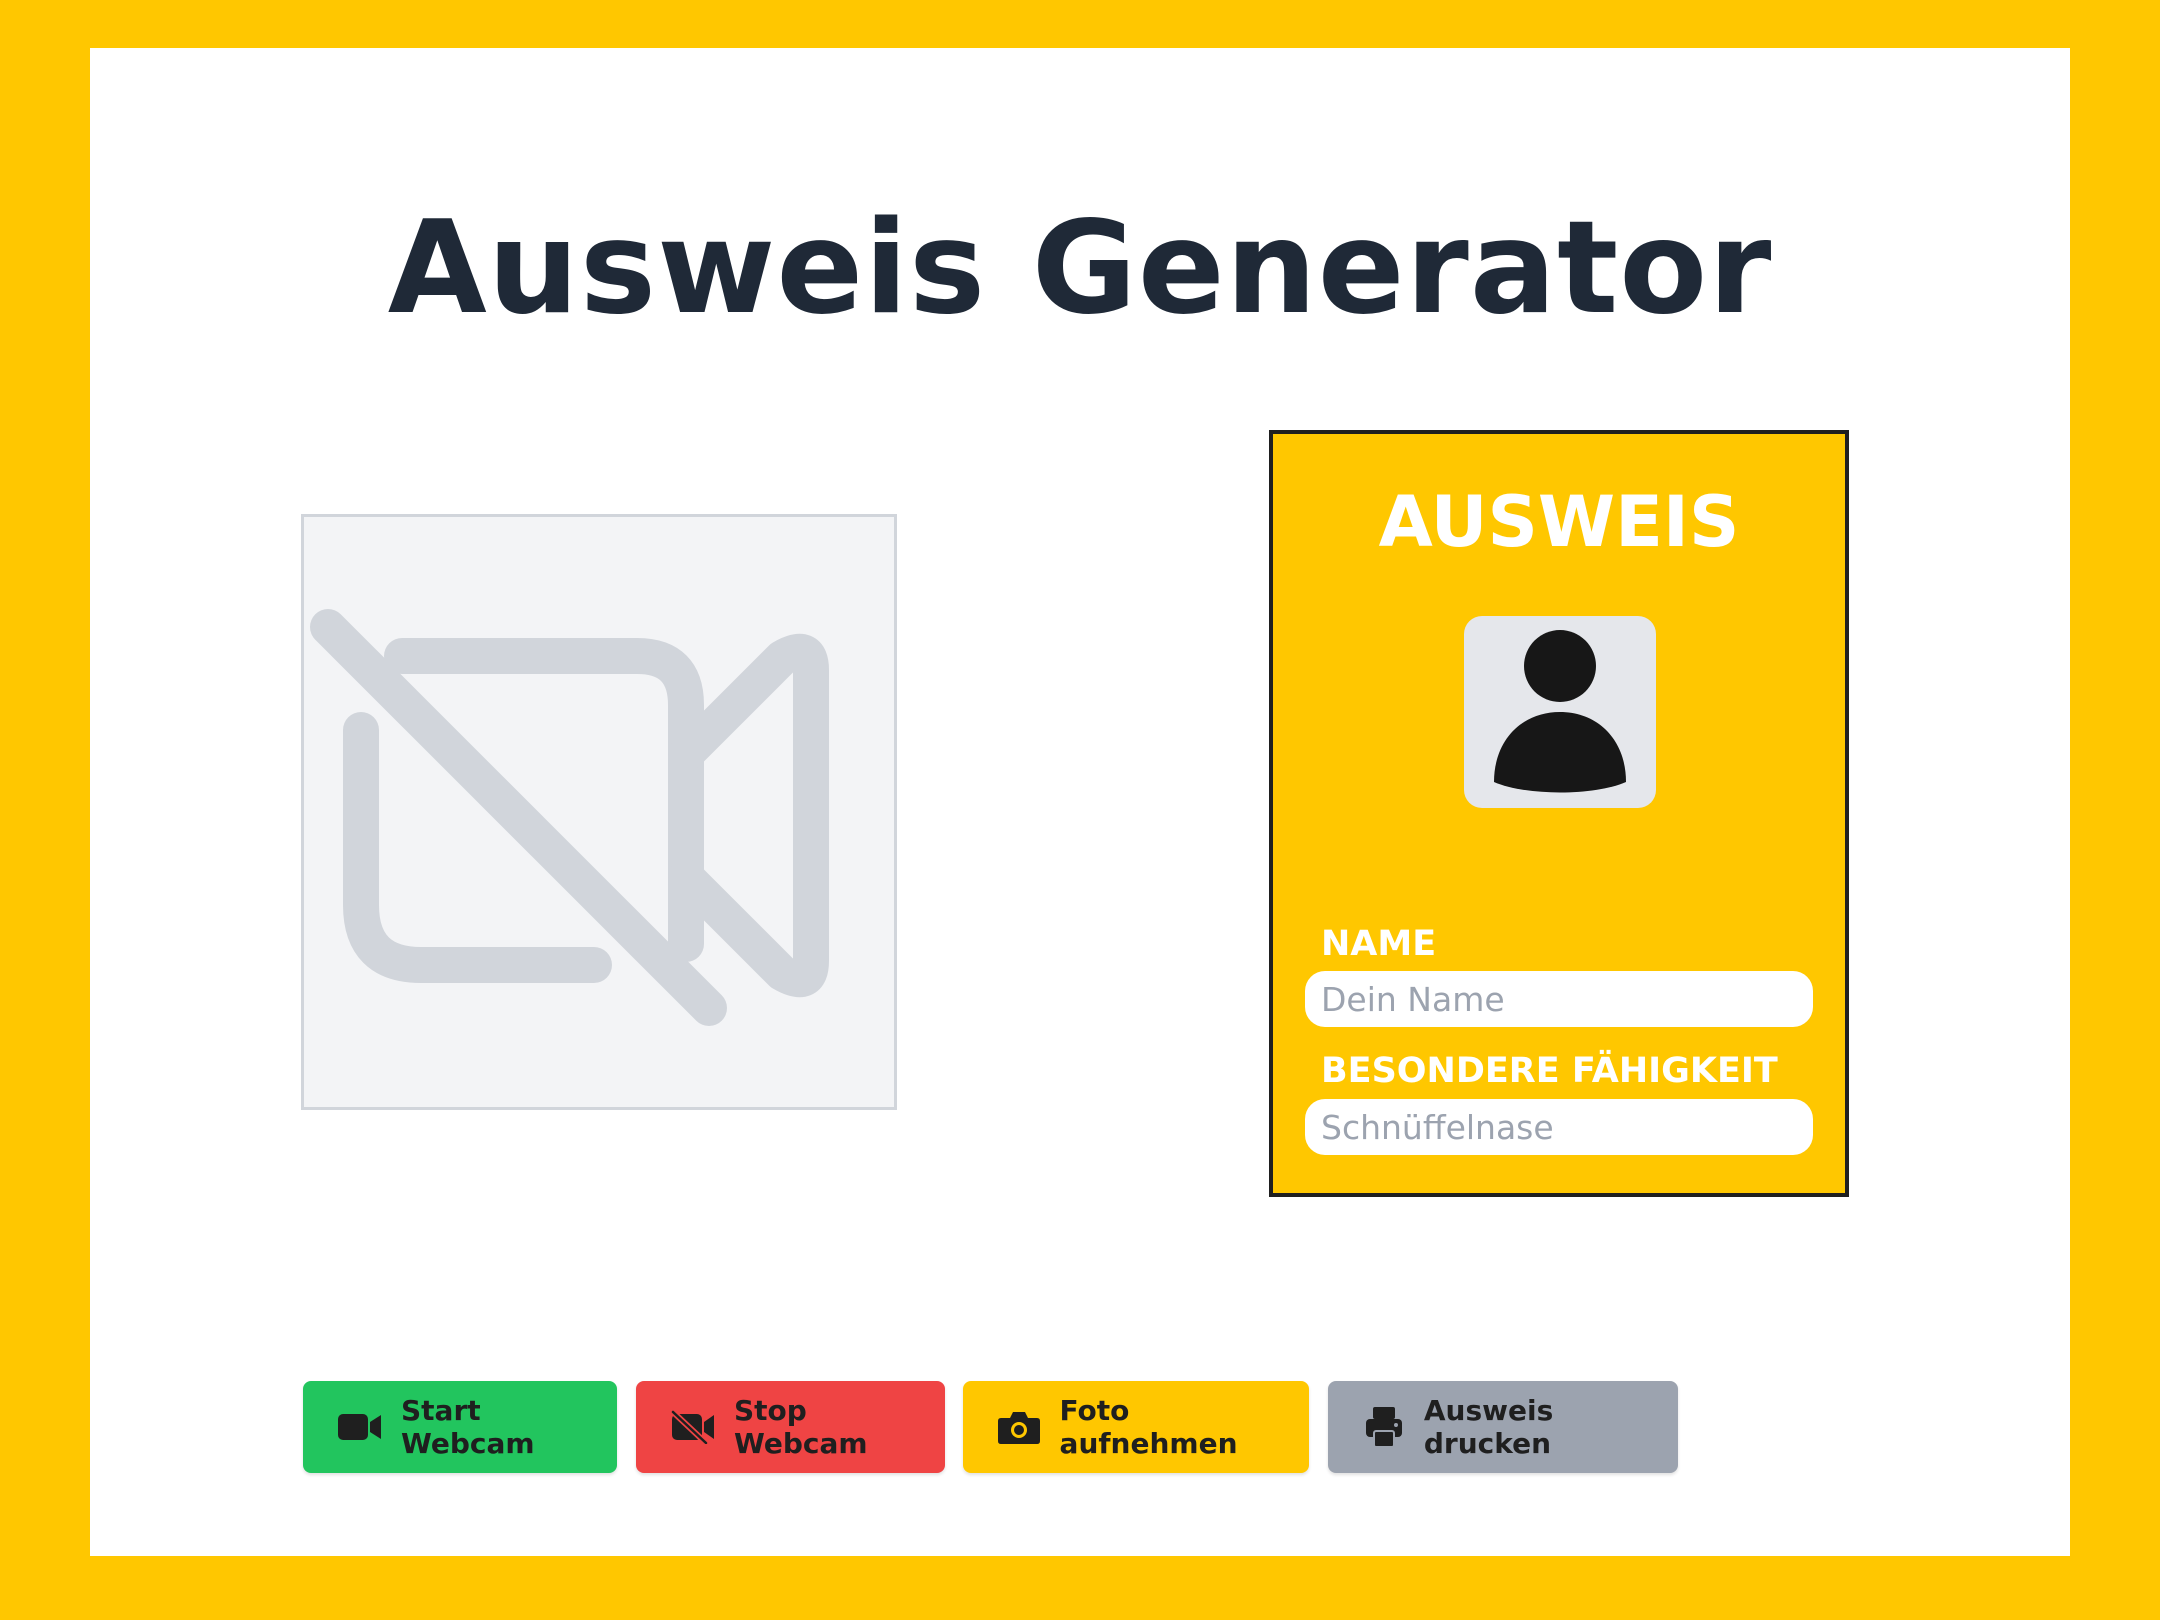 Image resolution: width=2160 pixels, height=1620 pixels. Describe the element at coordinates (1559, 522) in the screenshot. I see `id-card-title: AUSWEIS` at that location.